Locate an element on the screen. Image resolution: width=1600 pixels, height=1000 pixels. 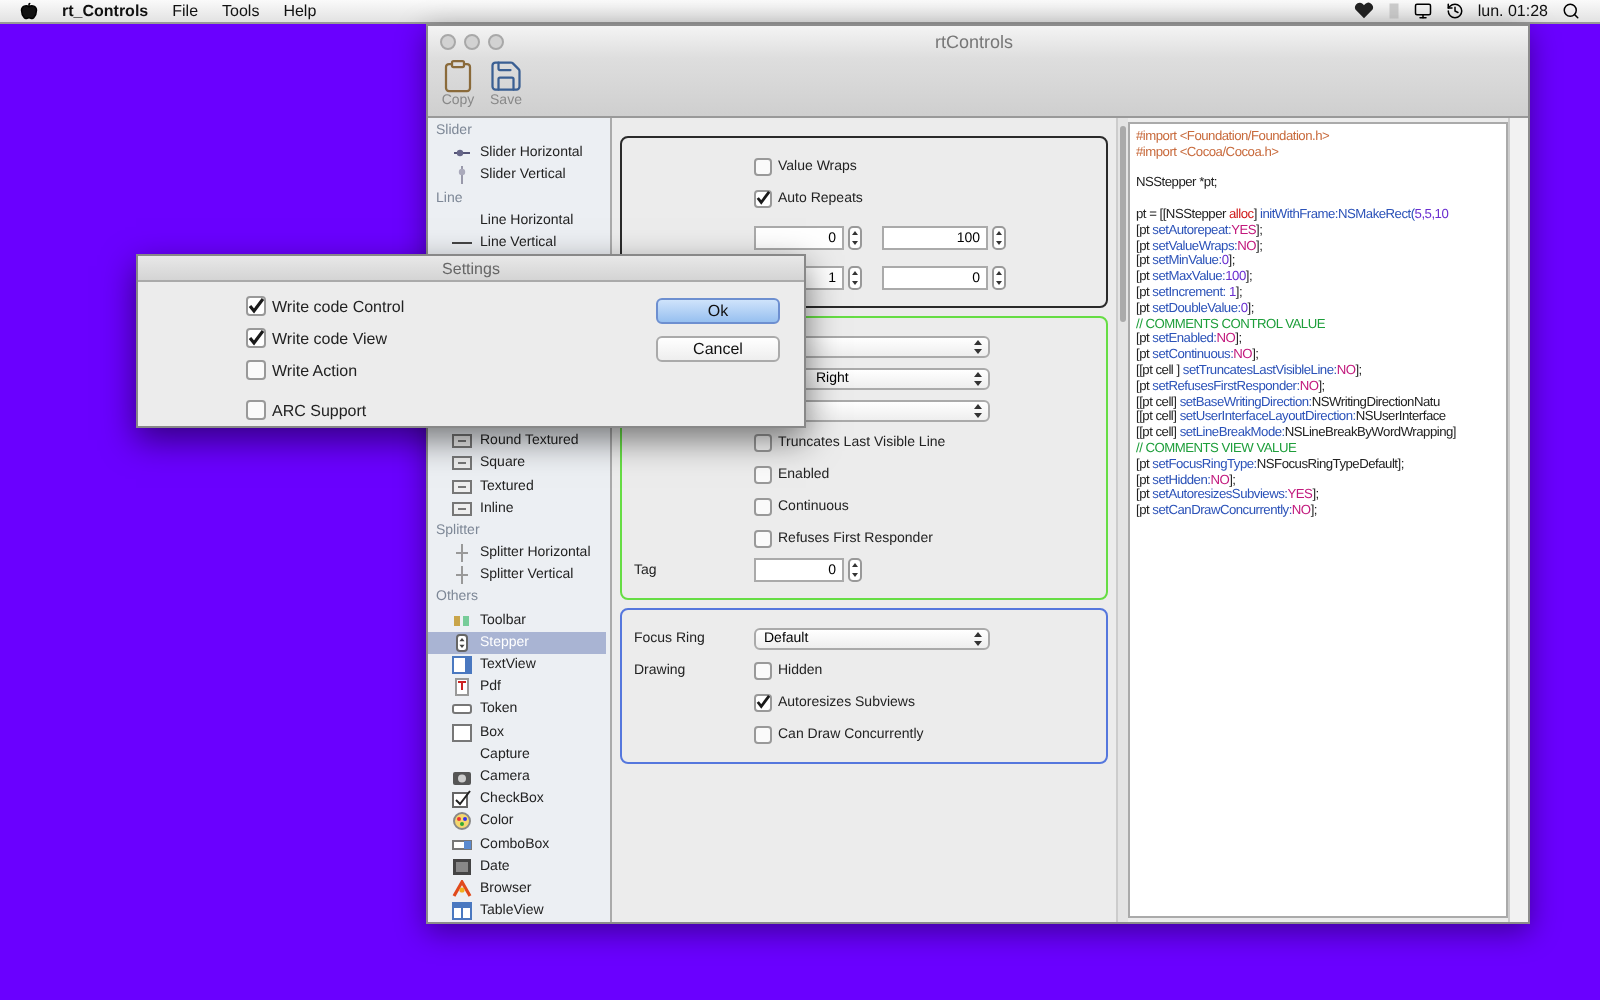
checkbox-label: Write Action is located at coordinates (315, 370).